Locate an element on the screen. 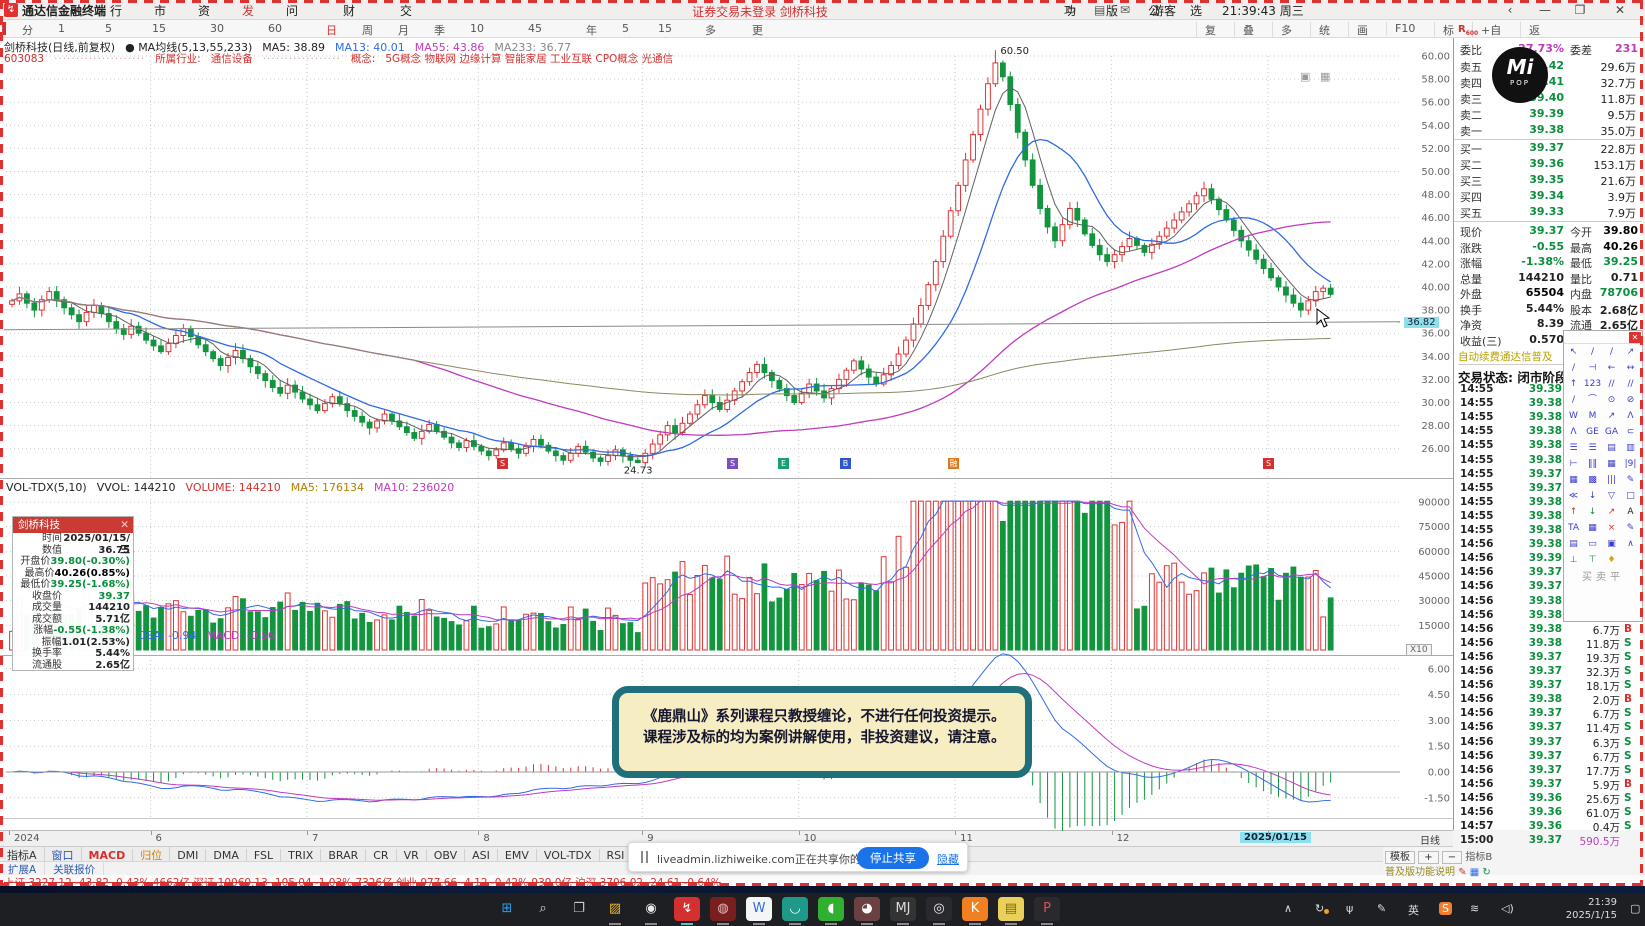  tray-hidden-icons-icon: ∧ is located at coordinates (1288, 908).